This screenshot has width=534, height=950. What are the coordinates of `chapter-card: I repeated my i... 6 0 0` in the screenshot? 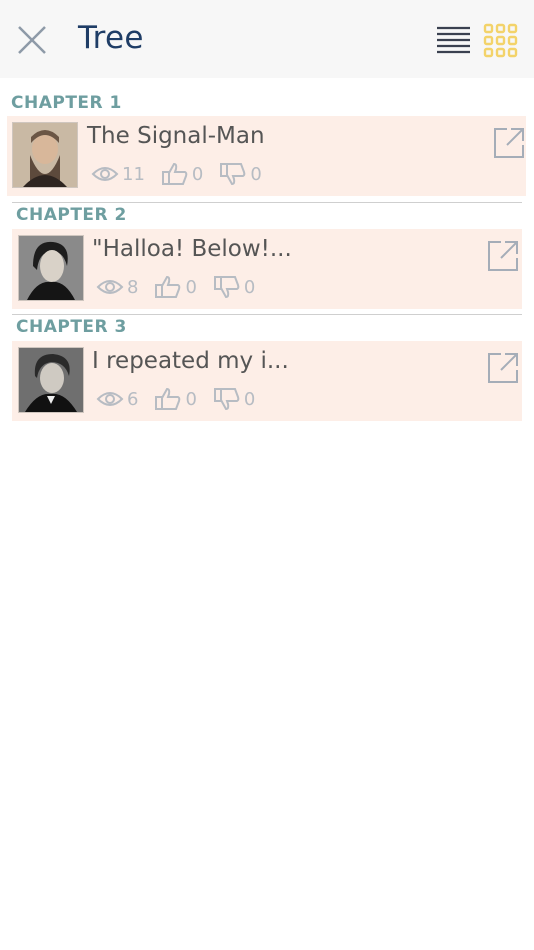 It's located at (267, 381).